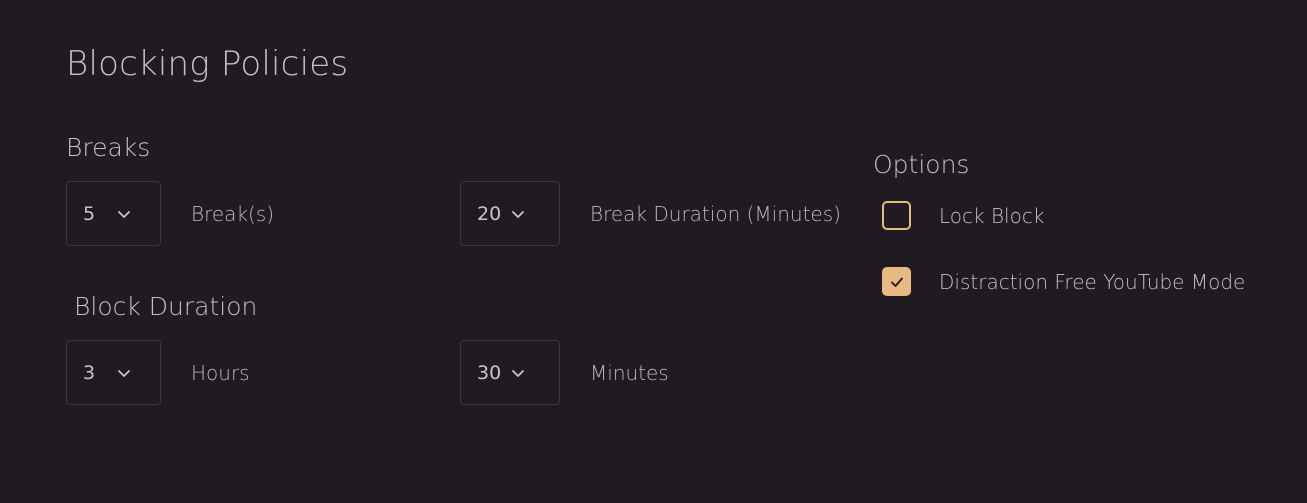 This screenshot has width=1307, height=503. What do you see at coordinates (715, 214) in the screenshot?
I see `break-duration-label: Break Duration (Minutes)` at bounding box center [715, 214].